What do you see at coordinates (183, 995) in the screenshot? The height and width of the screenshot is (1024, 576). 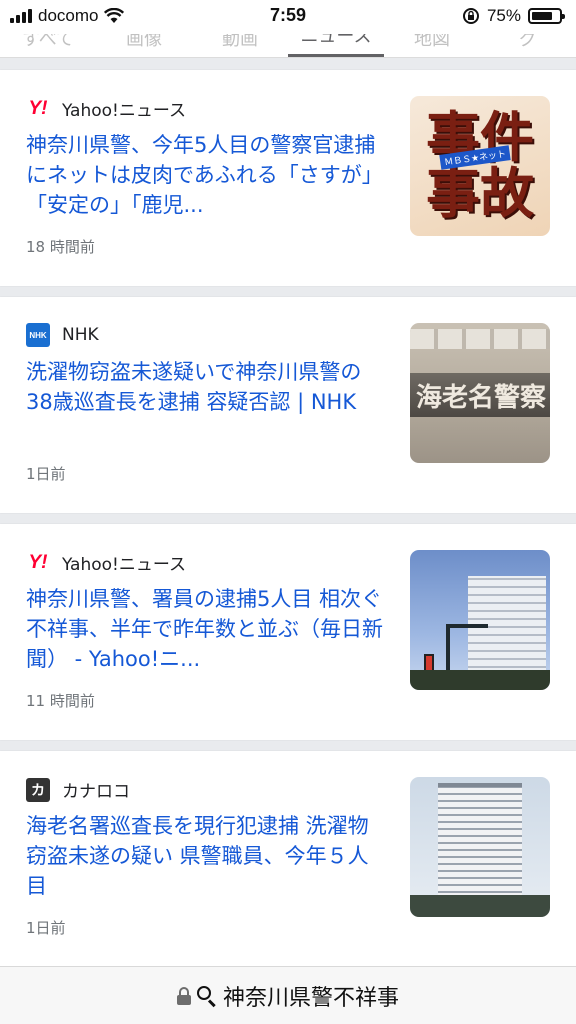 I see `lock-icon` at bounding box center [183, 995].